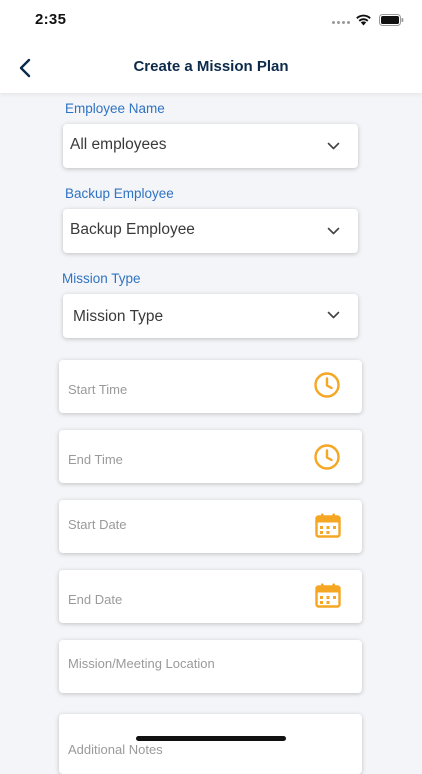  I want to click on start-time-placeholder: Start Time, so click(98, 389).